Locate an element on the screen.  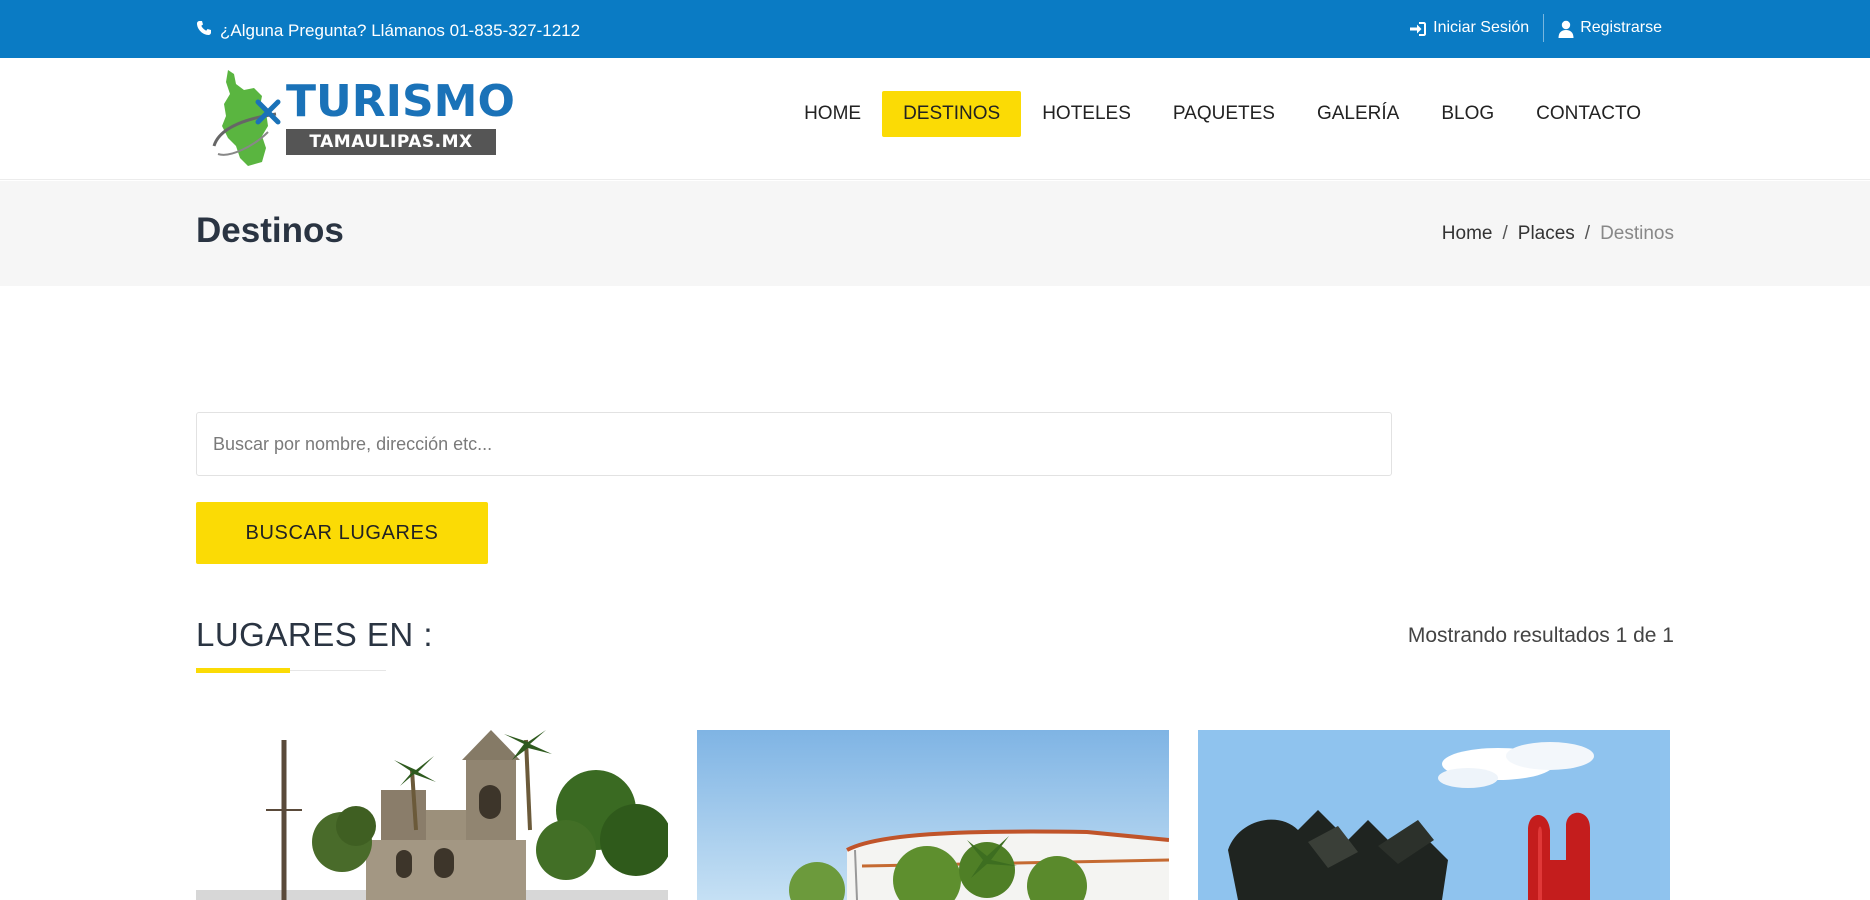
auth-divider is located at coordinates (1544, 27).